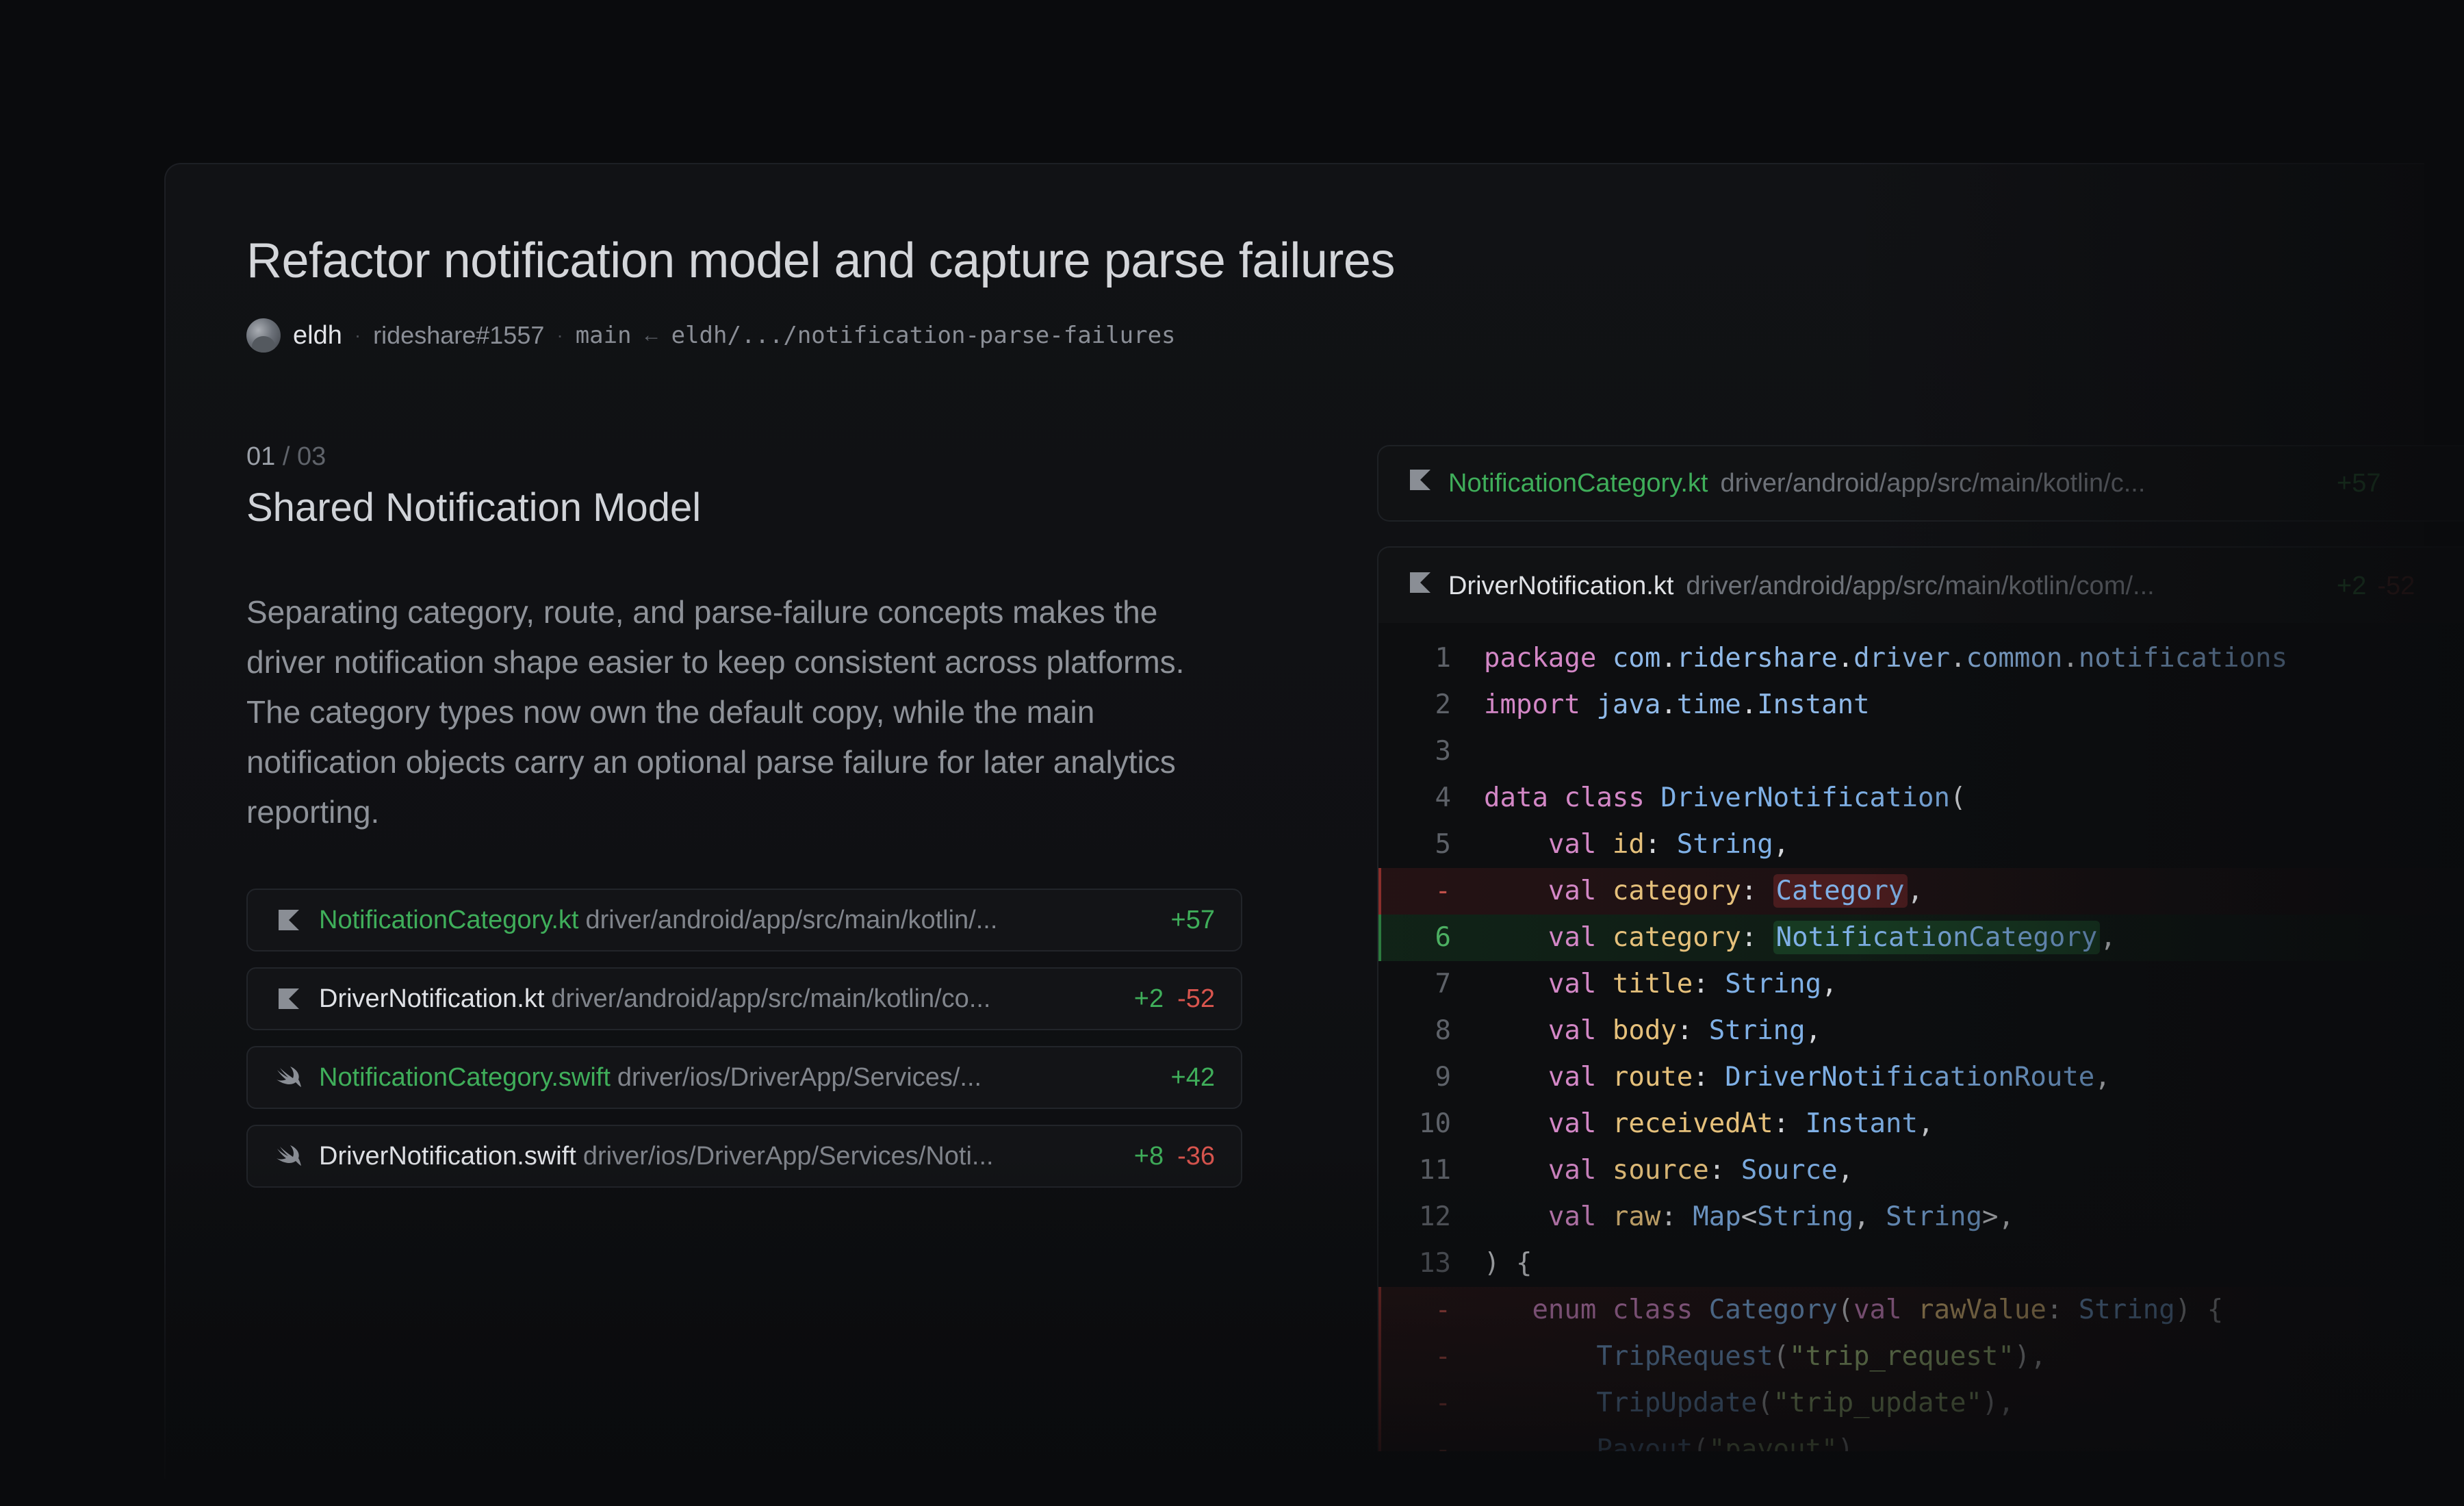 This screenshot has height=1506, width=2464. I want to click on added-code-line: 6 val category: NotificationCategory,, so click(1921, 938).